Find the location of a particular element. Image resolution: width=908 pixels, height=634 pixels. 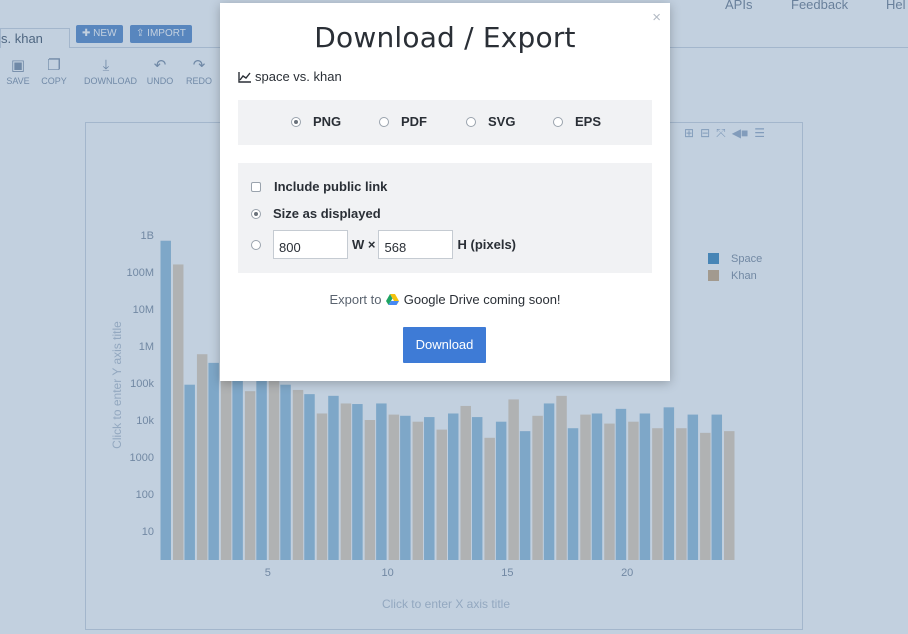

custom-size-option: W × H (pixels) is located at coordinates (385, 244).